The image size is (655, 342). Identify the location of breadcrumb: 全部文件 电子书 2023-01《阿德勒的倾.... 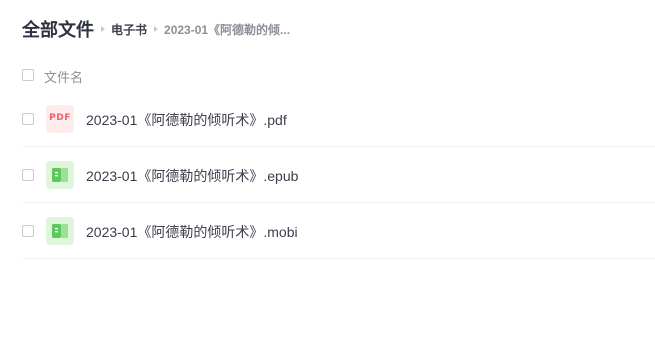
(156, 29).